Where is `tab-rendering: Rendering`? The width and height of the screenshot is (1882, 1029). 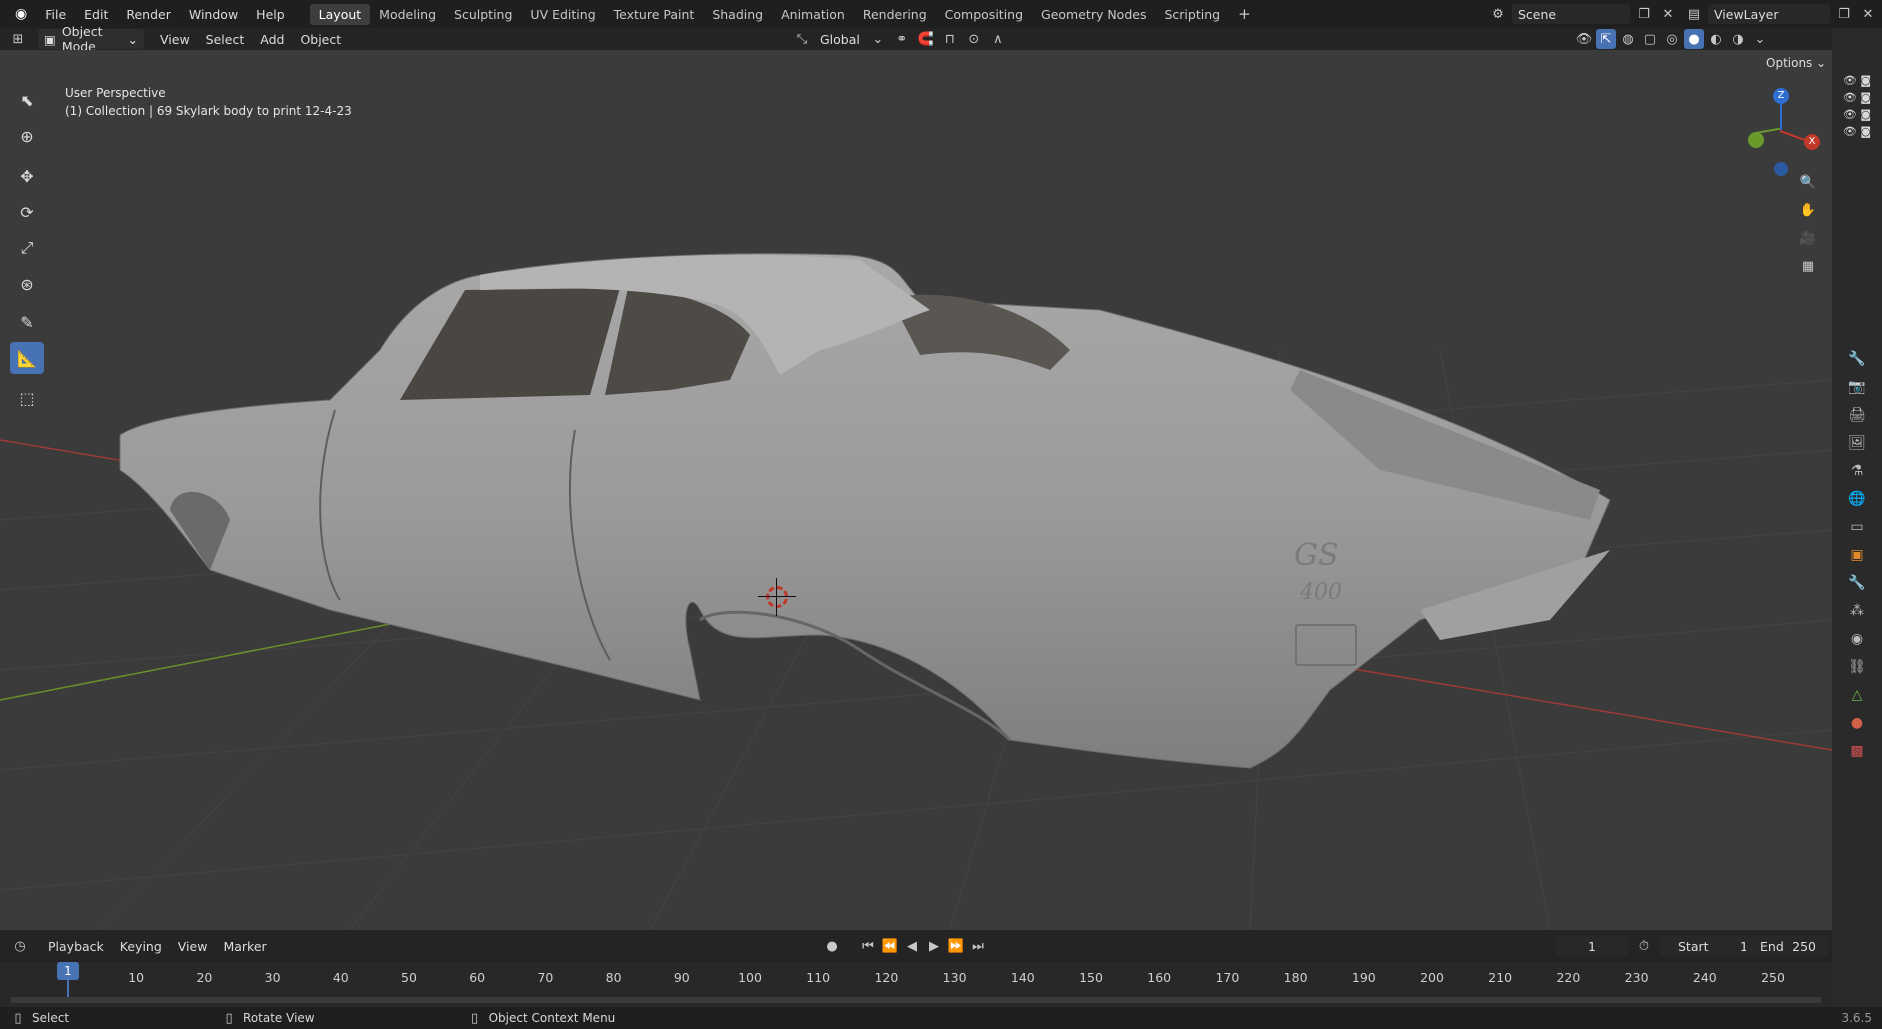
tab-rendering: Rendering is located at coordinates (895, 14).